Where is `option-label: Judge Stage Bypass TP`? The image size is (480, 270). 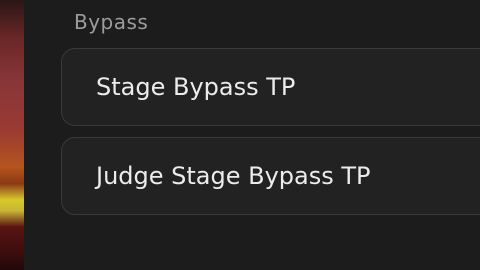 option-label: Judge Stage Bypass TP is located at coordinates (233, 176).